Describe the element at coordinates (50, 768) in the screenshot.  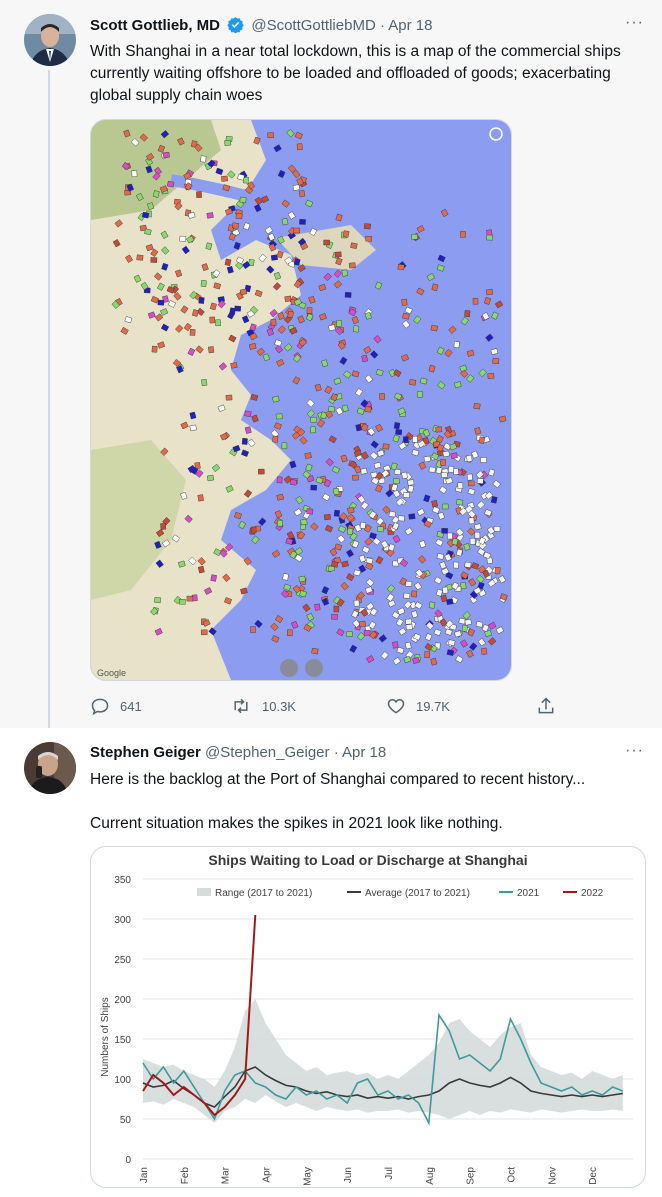
I see `avatar-stephen-geiger` at that location.